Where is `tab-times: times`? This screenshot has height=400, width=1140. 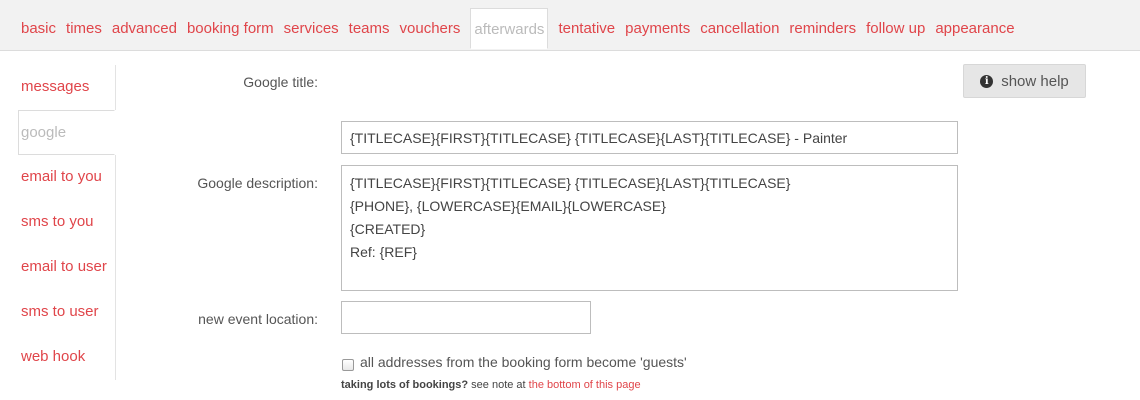
tab-times: times is located at coordinates (84, 34).